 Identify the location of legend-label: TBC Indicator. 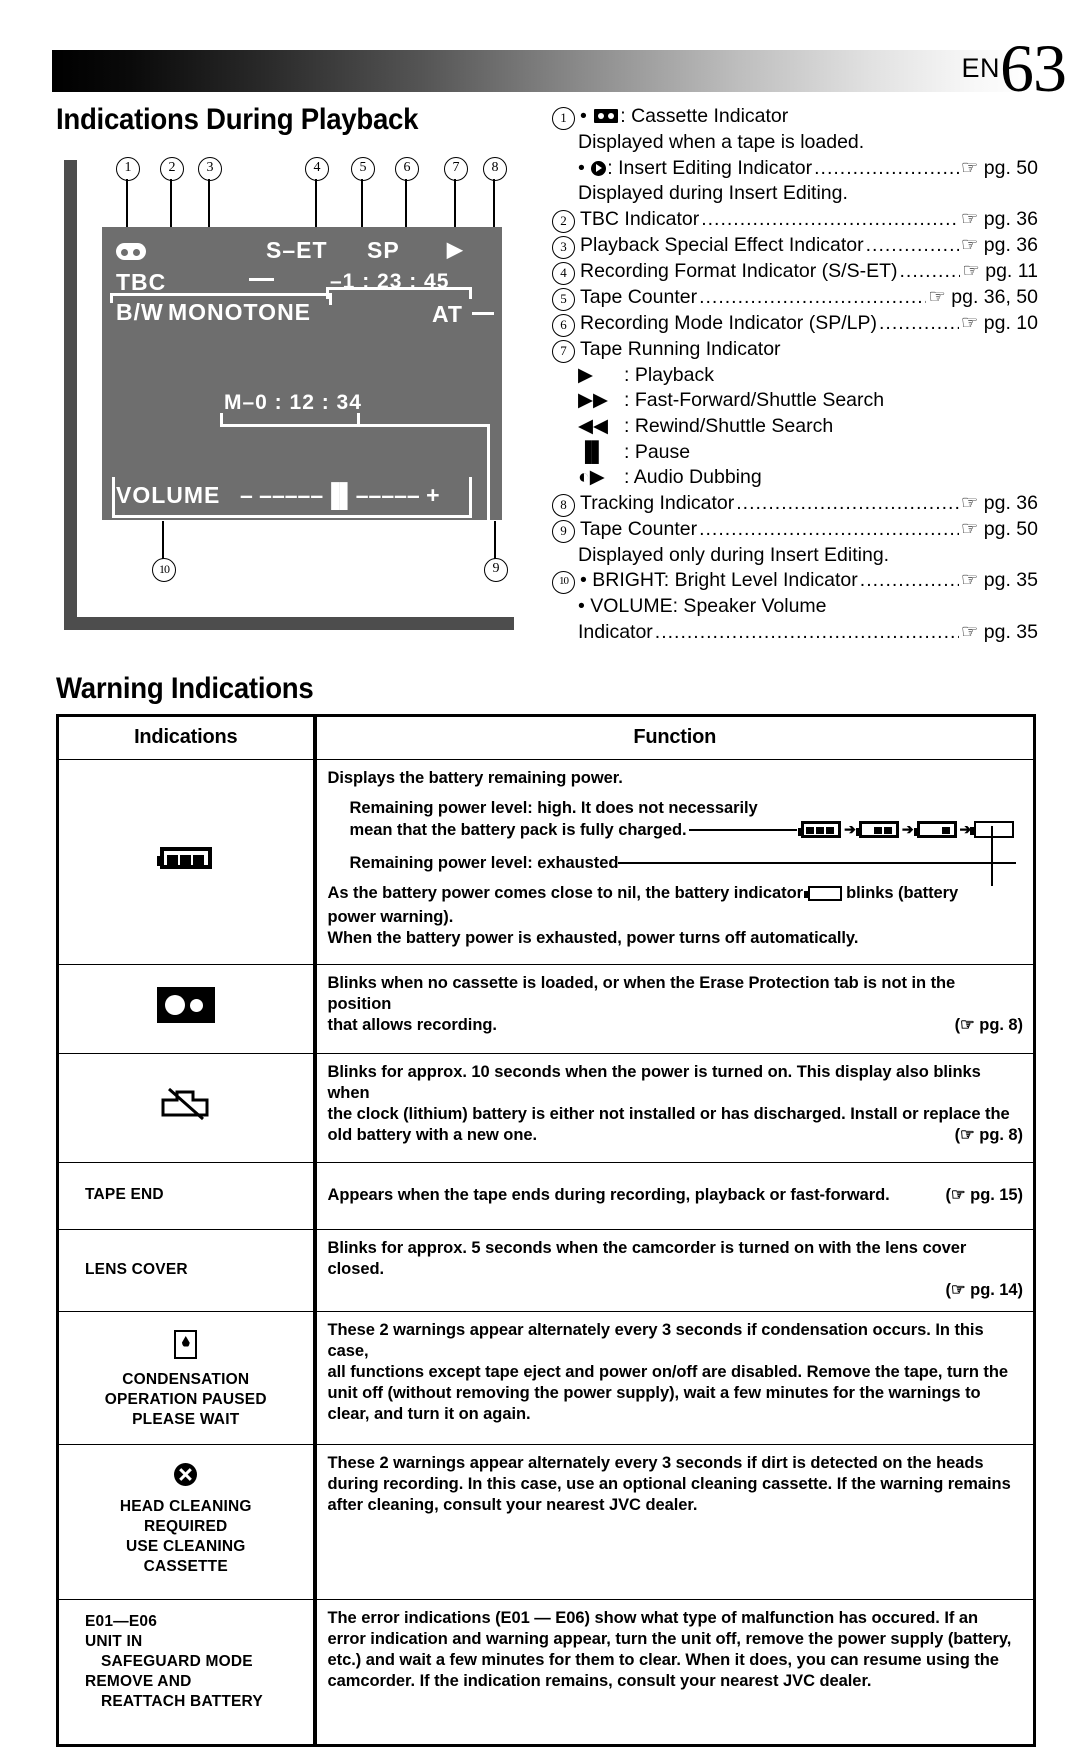
(640, 218).